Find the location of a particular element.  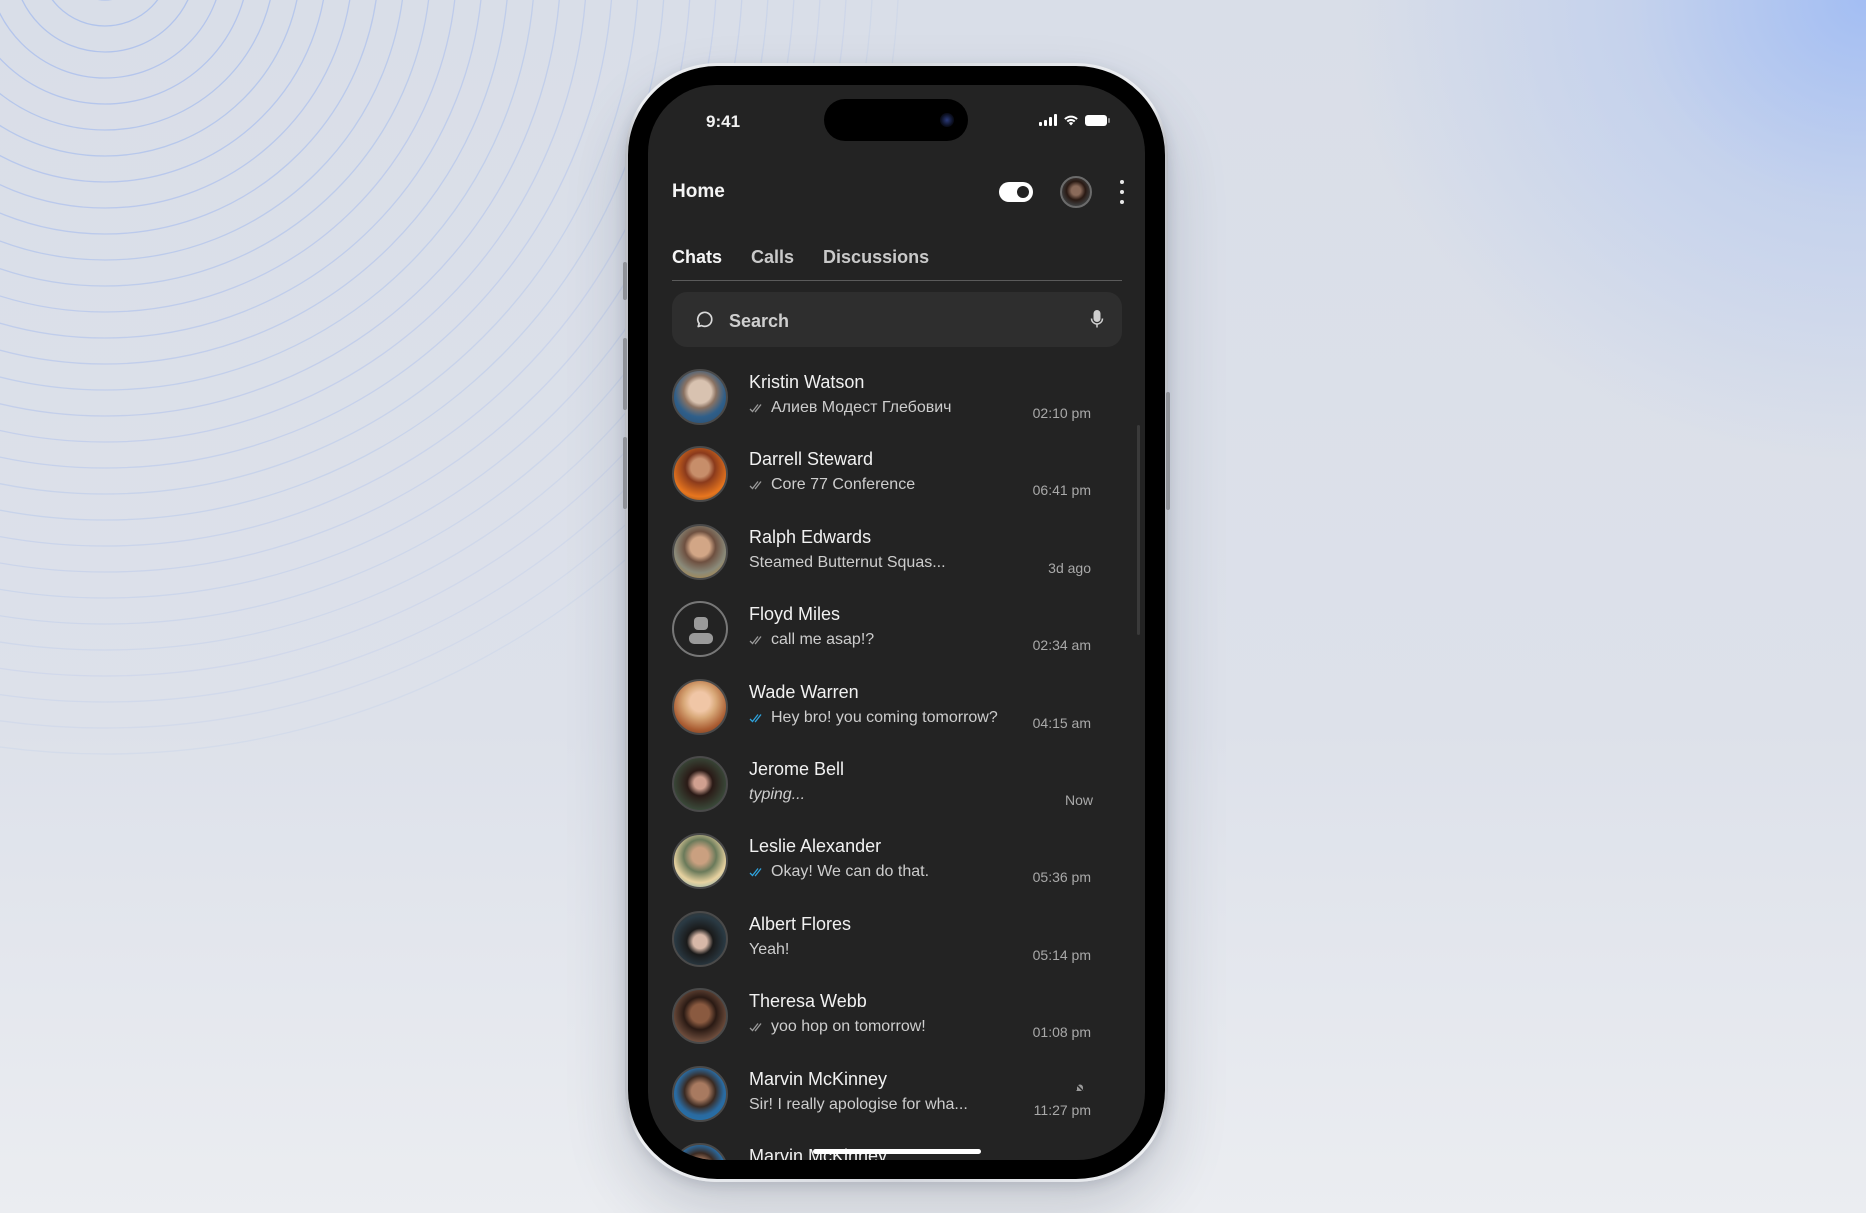

message-preview: Yeah! is located at coordinates (769, 950).